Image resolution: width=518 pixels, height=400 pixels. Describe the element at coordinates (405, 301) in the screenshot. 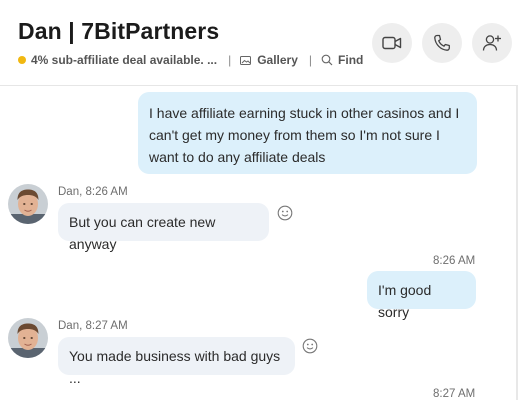

I see `message-text: I'm good sorry` at that location.